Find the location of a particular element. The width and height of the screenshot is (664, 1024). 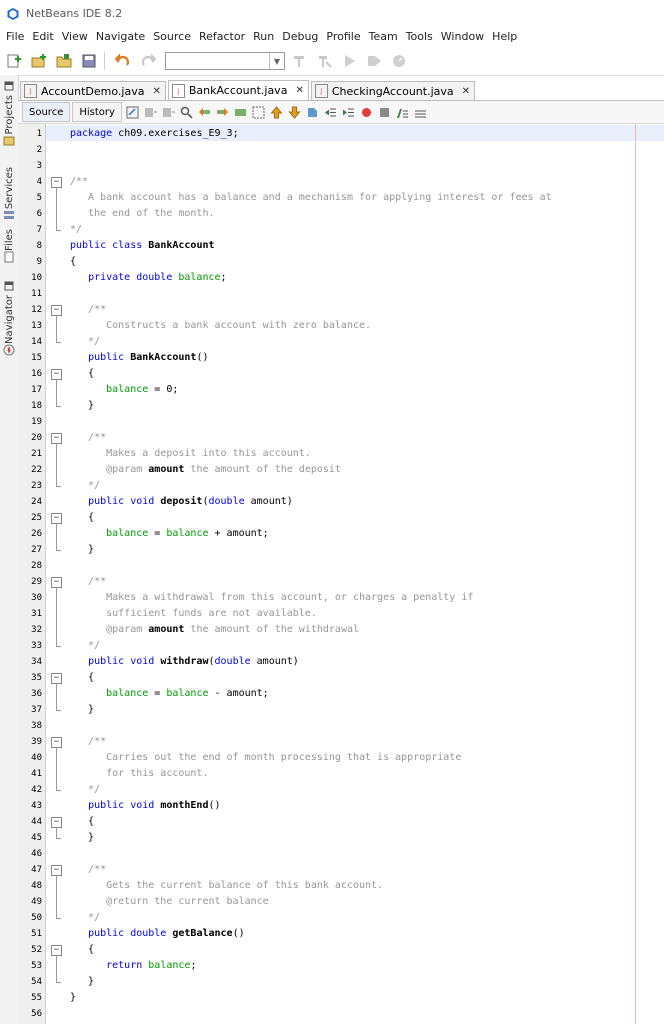

line-number: 52 is located at coordinates (36, 950).